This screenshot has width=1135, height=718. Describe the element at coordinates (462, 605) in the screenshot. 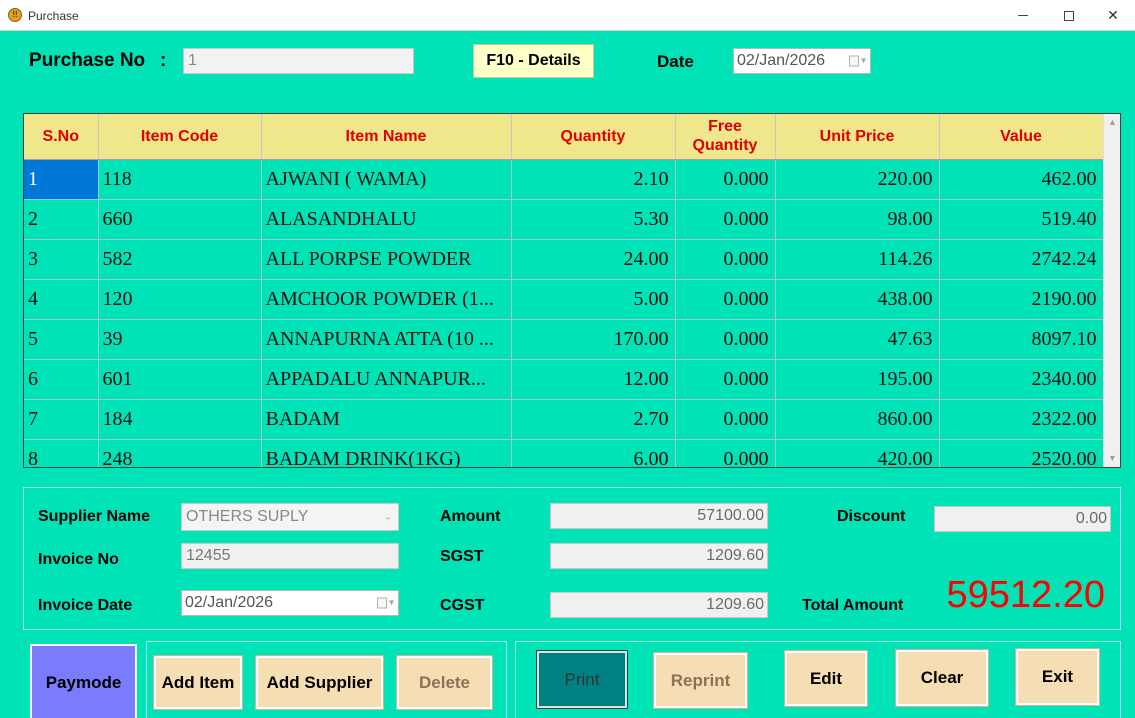

I see `cgst-label: CGST` at that location.